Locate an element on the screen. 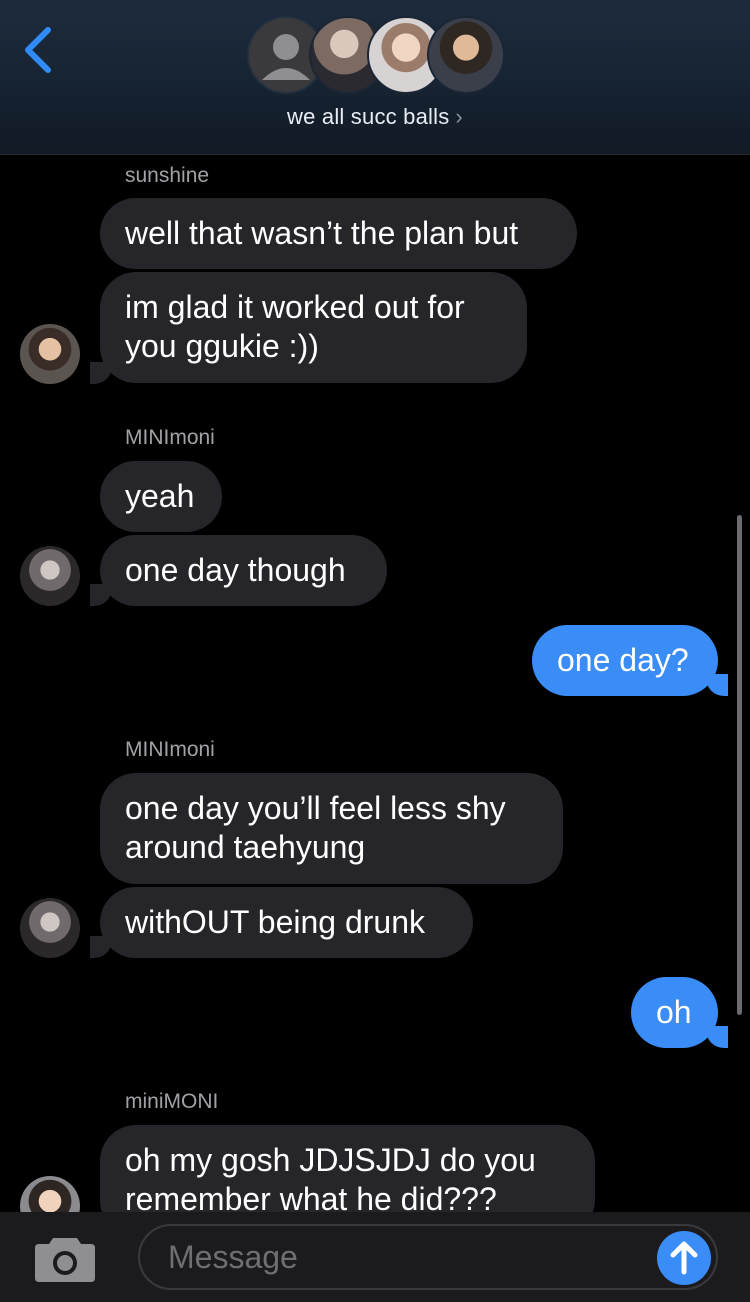  group-name-link: we all succ balls › is located at coordinates (375, 117).